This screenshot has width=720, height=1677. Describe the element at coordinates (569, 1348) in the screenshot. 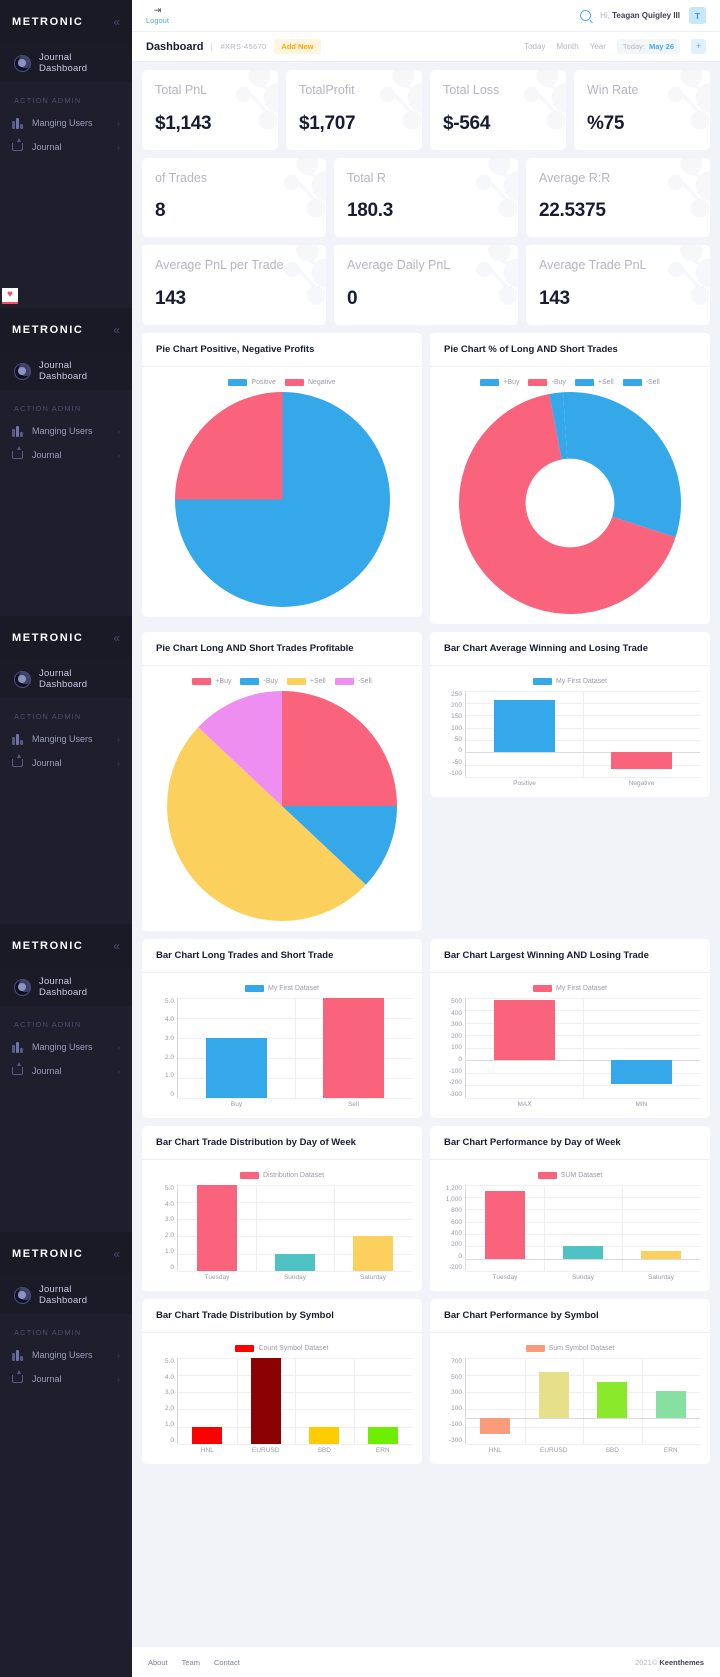

I see `legend-item: Sum Symbol Dataset` at that location.